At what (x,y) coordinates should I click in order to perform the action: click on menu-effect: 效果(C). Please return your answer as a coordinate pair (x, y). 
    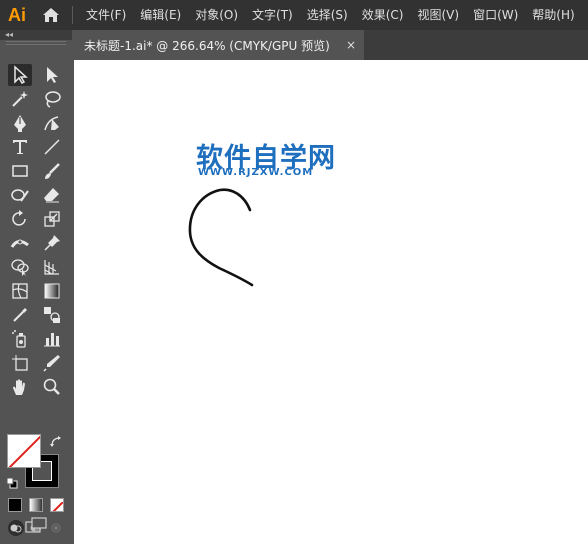
    Looking at the image, I should click on (383, 15).